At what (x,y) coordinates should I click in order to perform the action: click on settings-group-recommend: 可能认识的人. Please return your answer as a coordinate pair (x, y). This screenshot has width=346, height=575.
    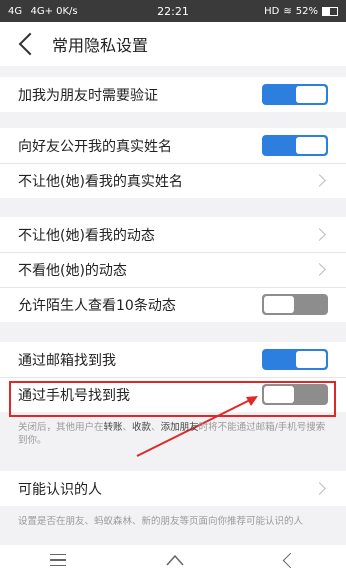
    Looking at the image, I should click on (173, 488).